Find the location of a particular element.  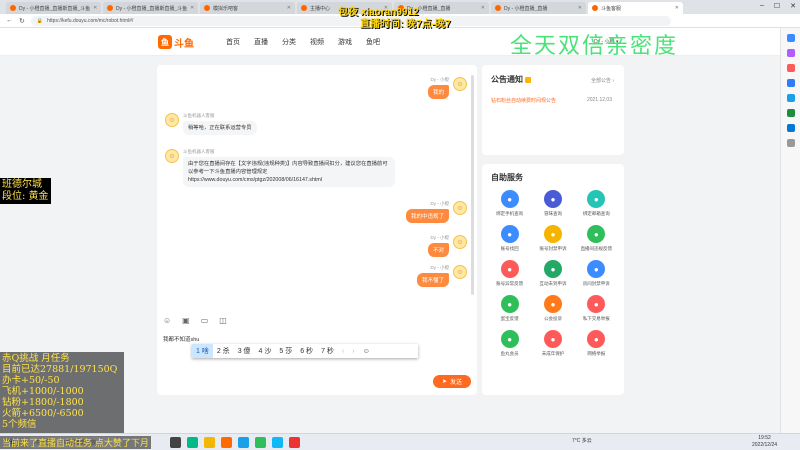

service-item: ● 直播间违规反馈 is located at coordinates (596, 238).